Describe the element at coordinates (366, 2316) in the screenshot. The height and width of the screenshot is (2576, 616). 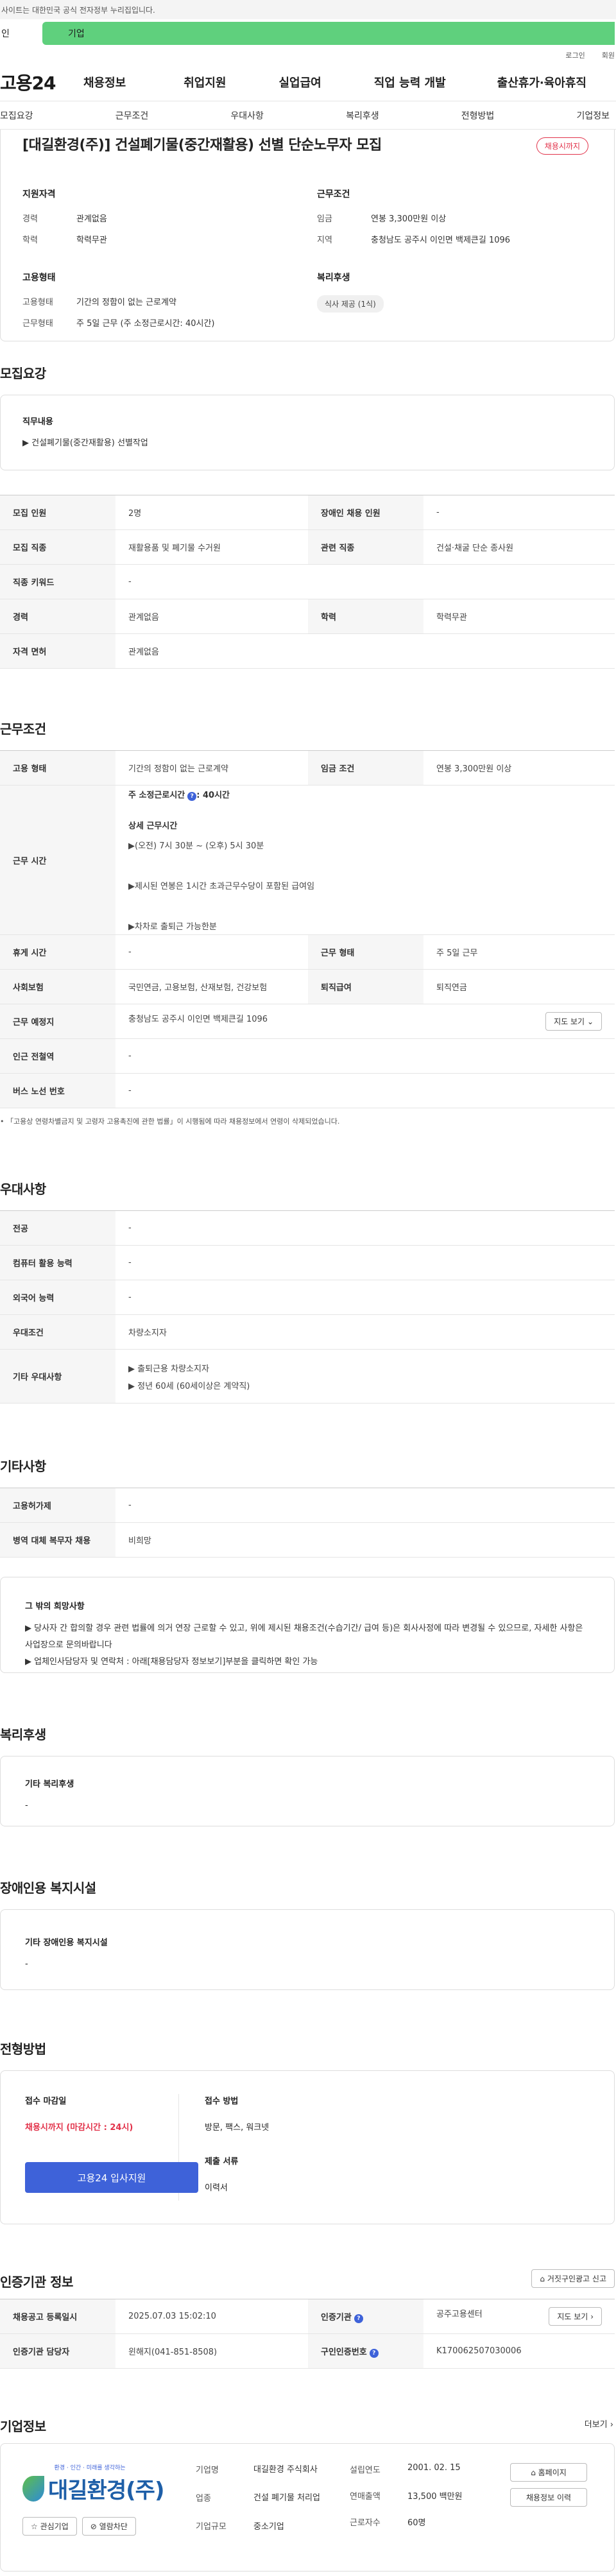
I see `table-header: 인증기관?` at that location.